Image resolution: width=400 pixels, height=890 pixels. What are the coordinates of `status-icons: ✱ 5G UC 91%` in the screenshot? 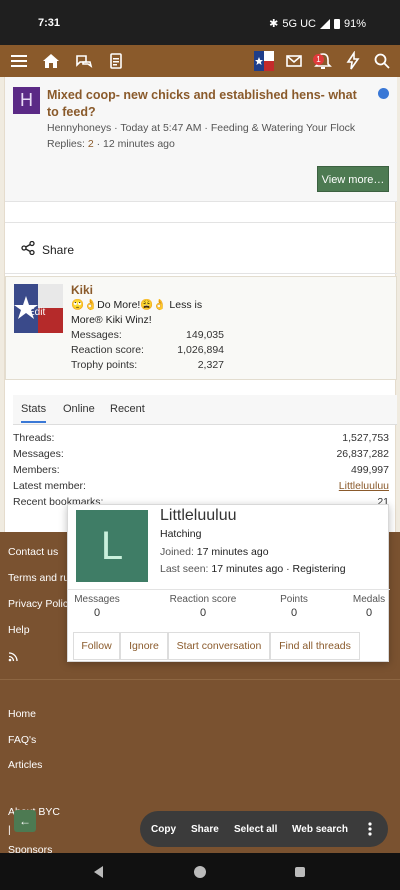 It's located at (317, 24).